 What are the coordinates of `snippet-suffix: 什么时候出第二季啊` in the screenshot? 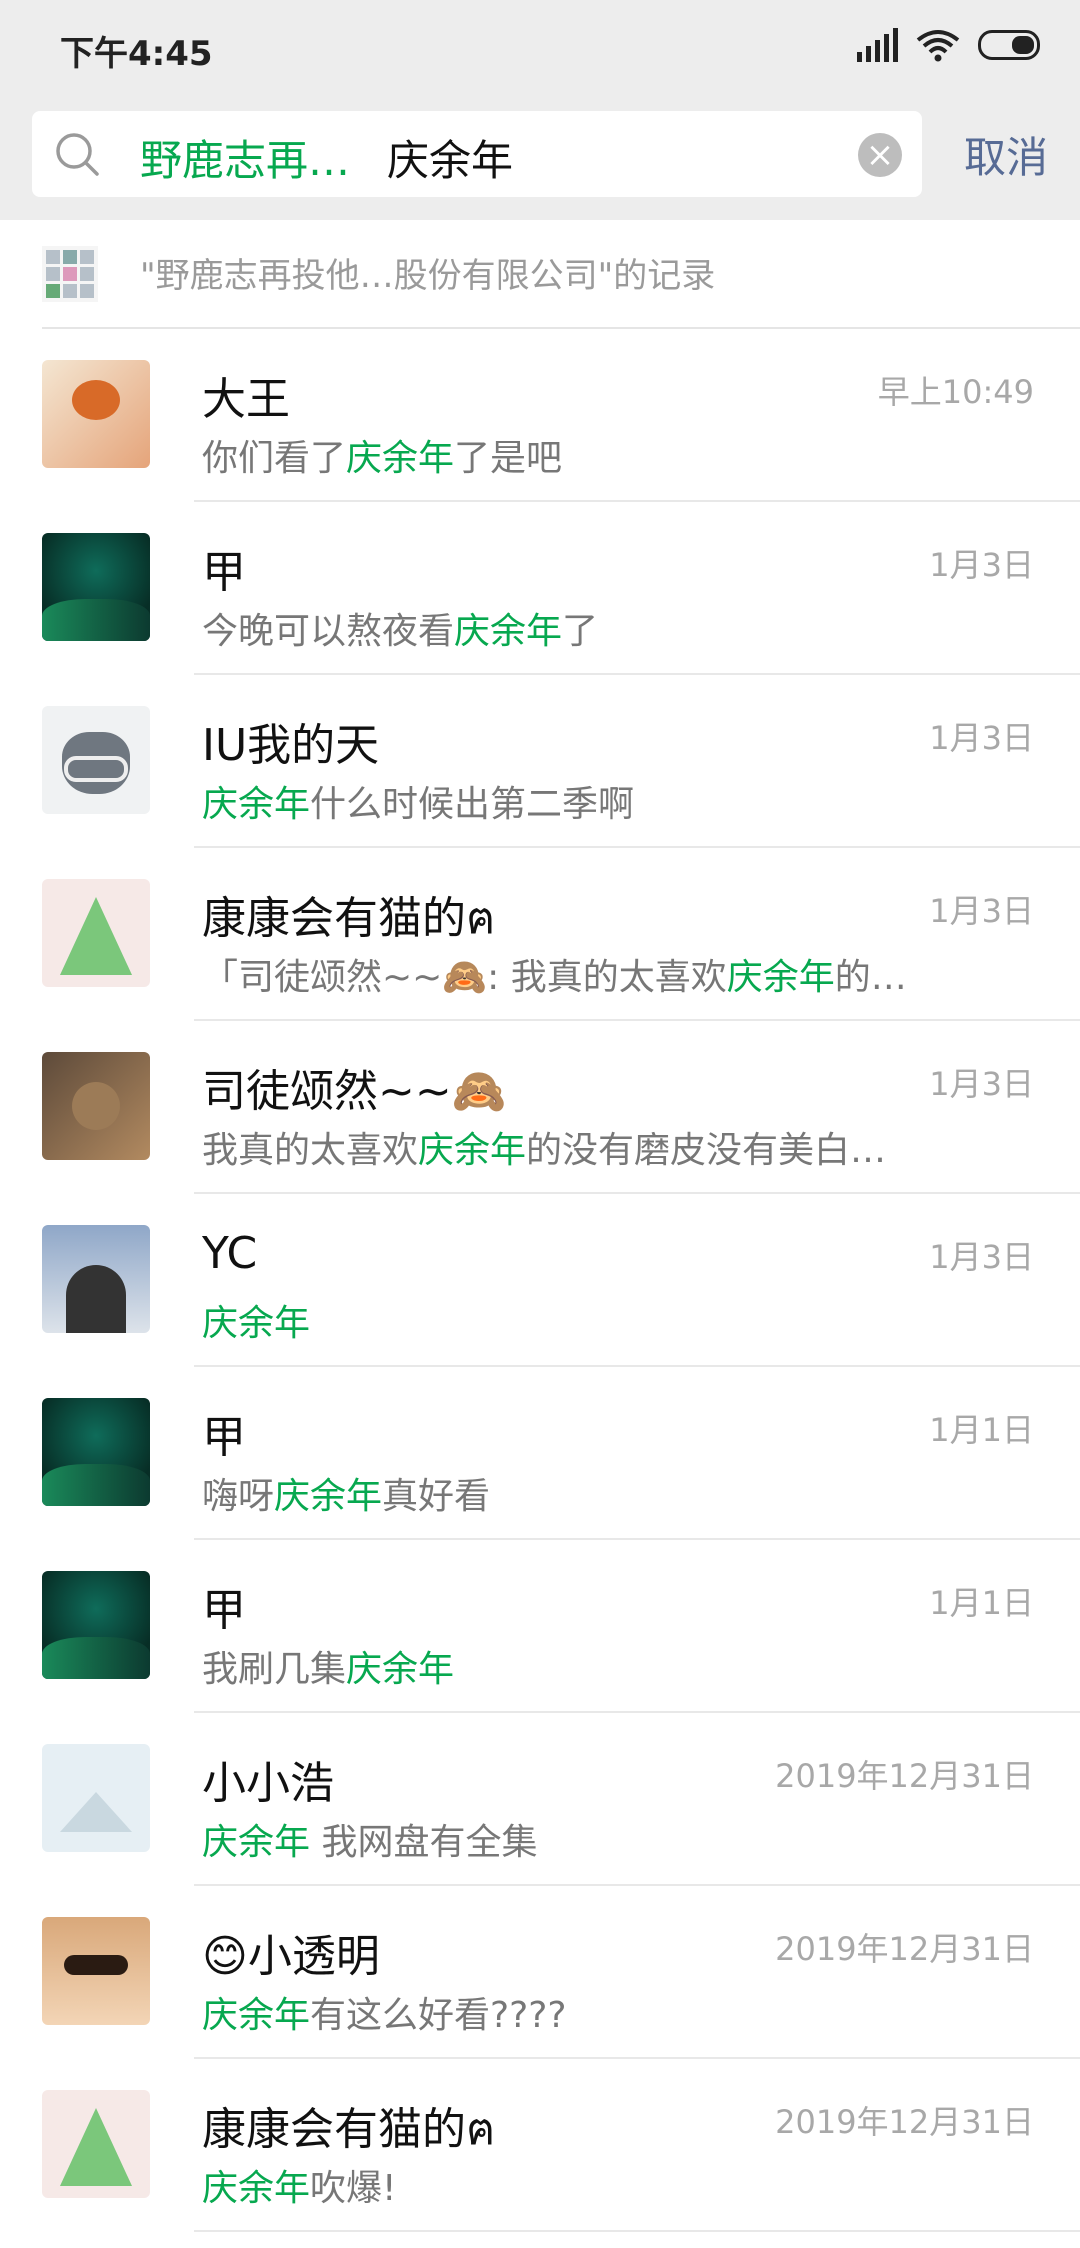 It's located at (472, 804).